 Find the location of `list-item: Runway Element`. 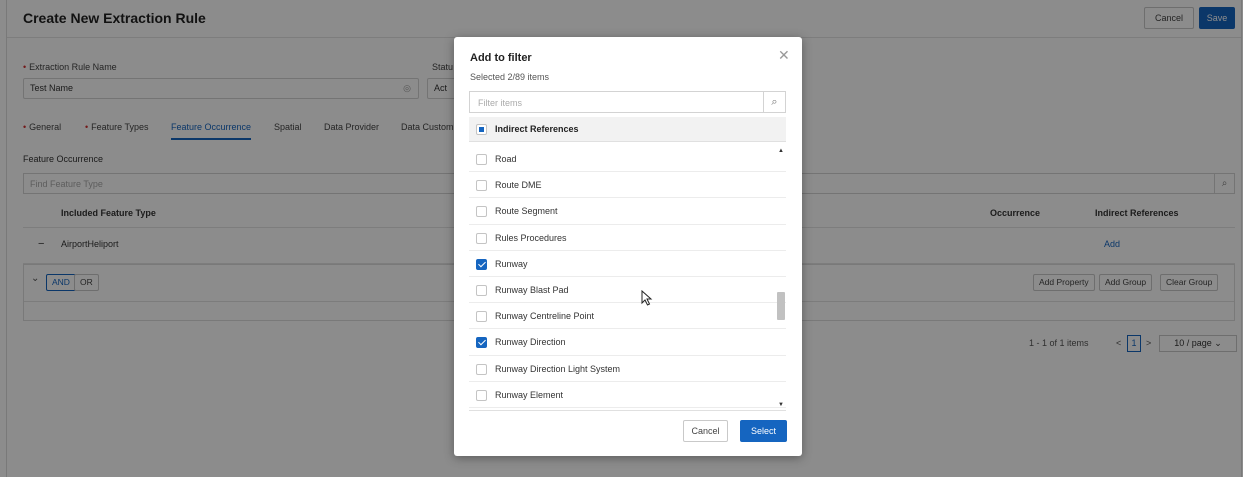

list-item: Runway Element is located at coordinates (627, 395).